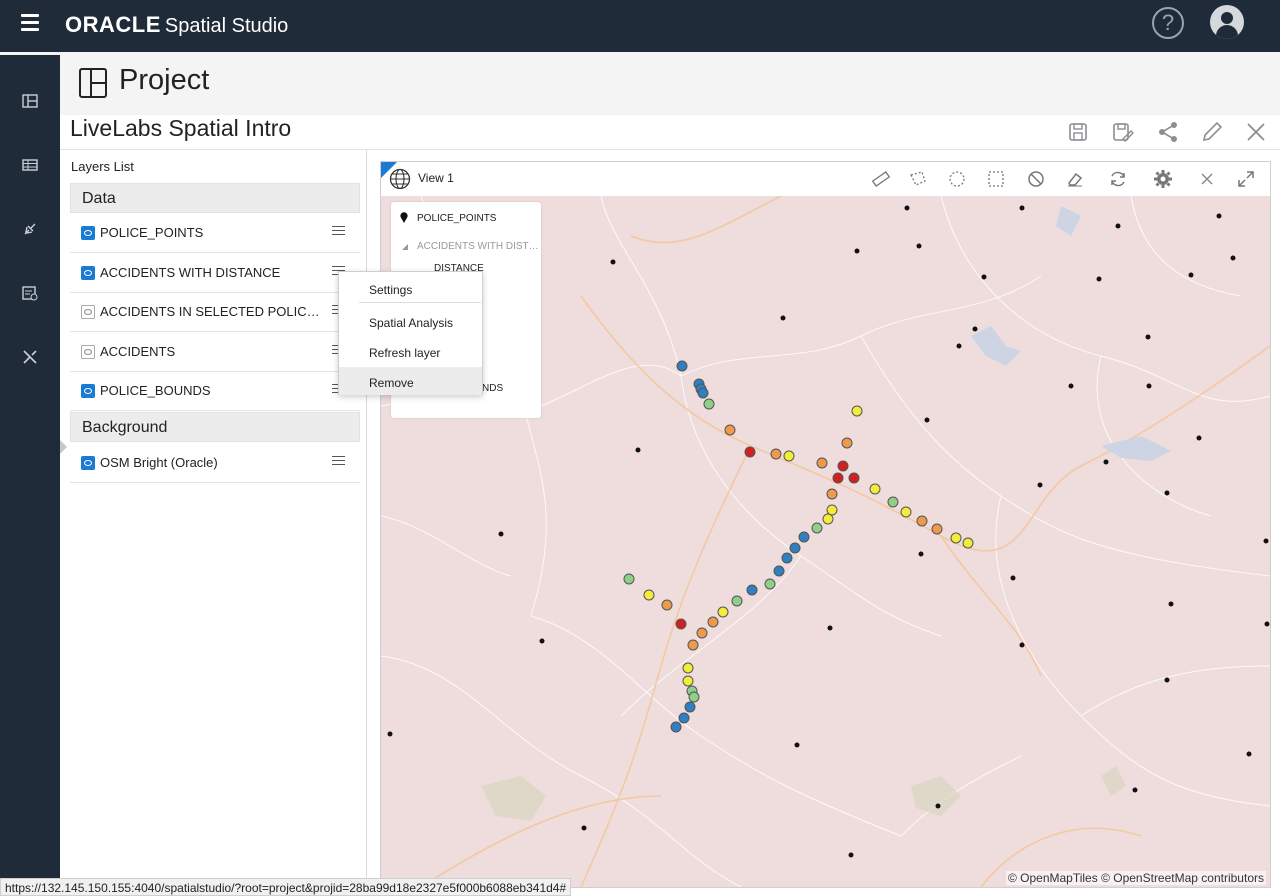  I want to click on project-header: Project, so click(670, 85).